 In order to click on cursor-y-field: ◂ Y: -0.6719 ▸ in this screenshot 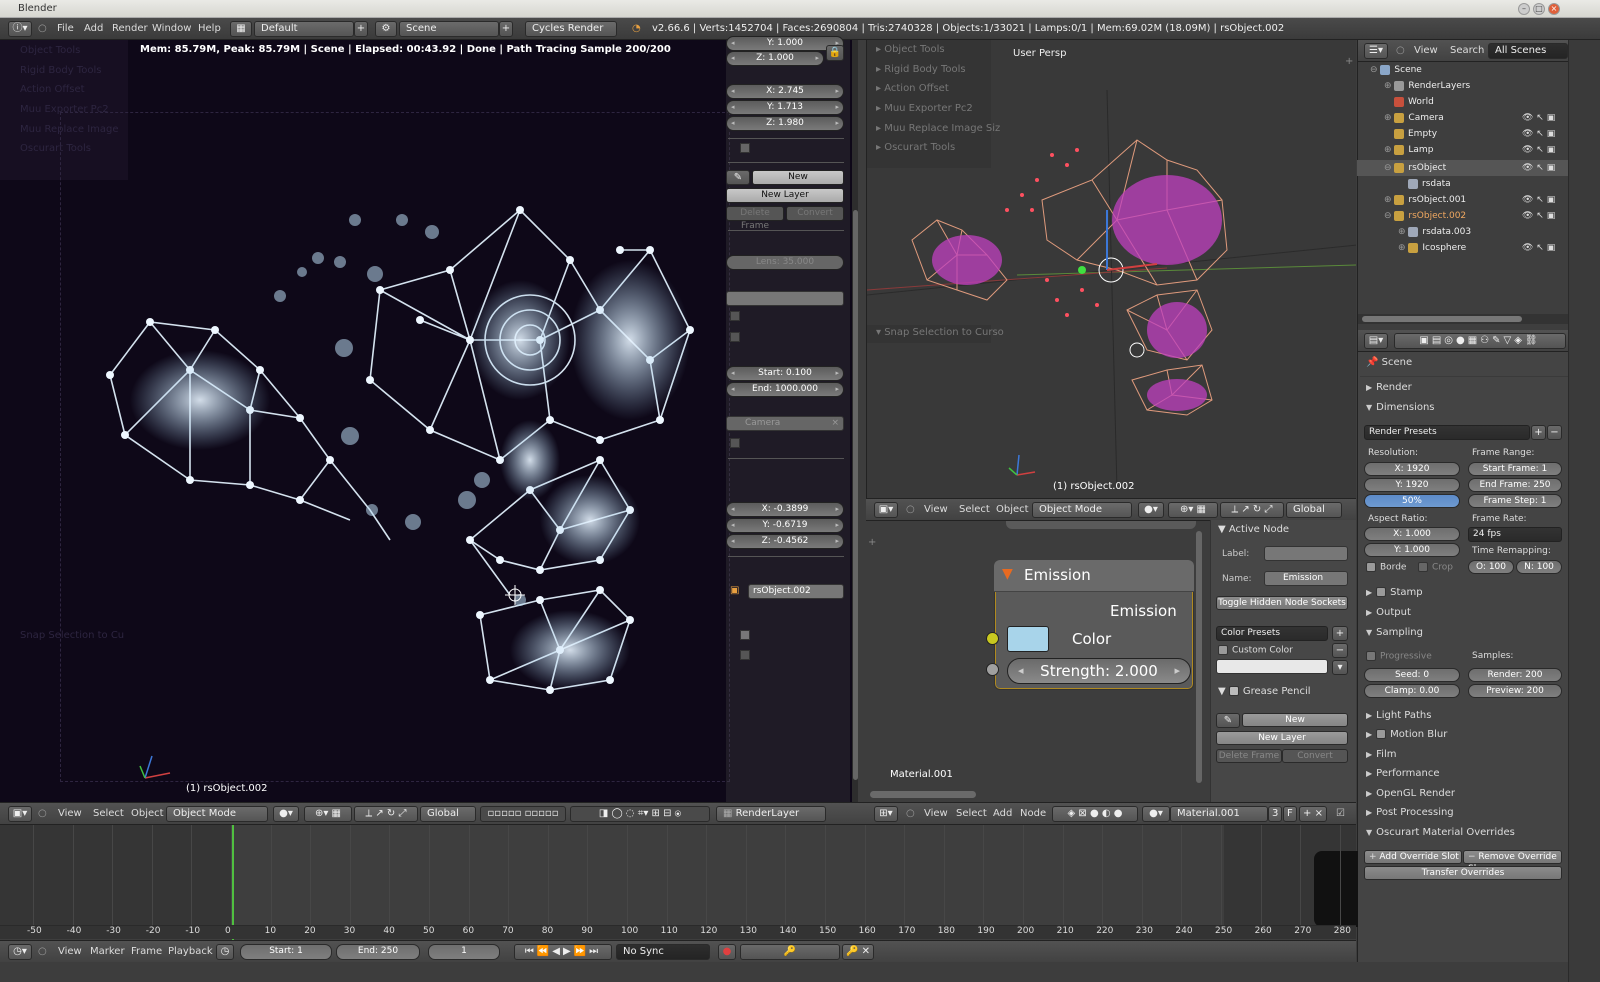, I will do `click(785, 525)`.